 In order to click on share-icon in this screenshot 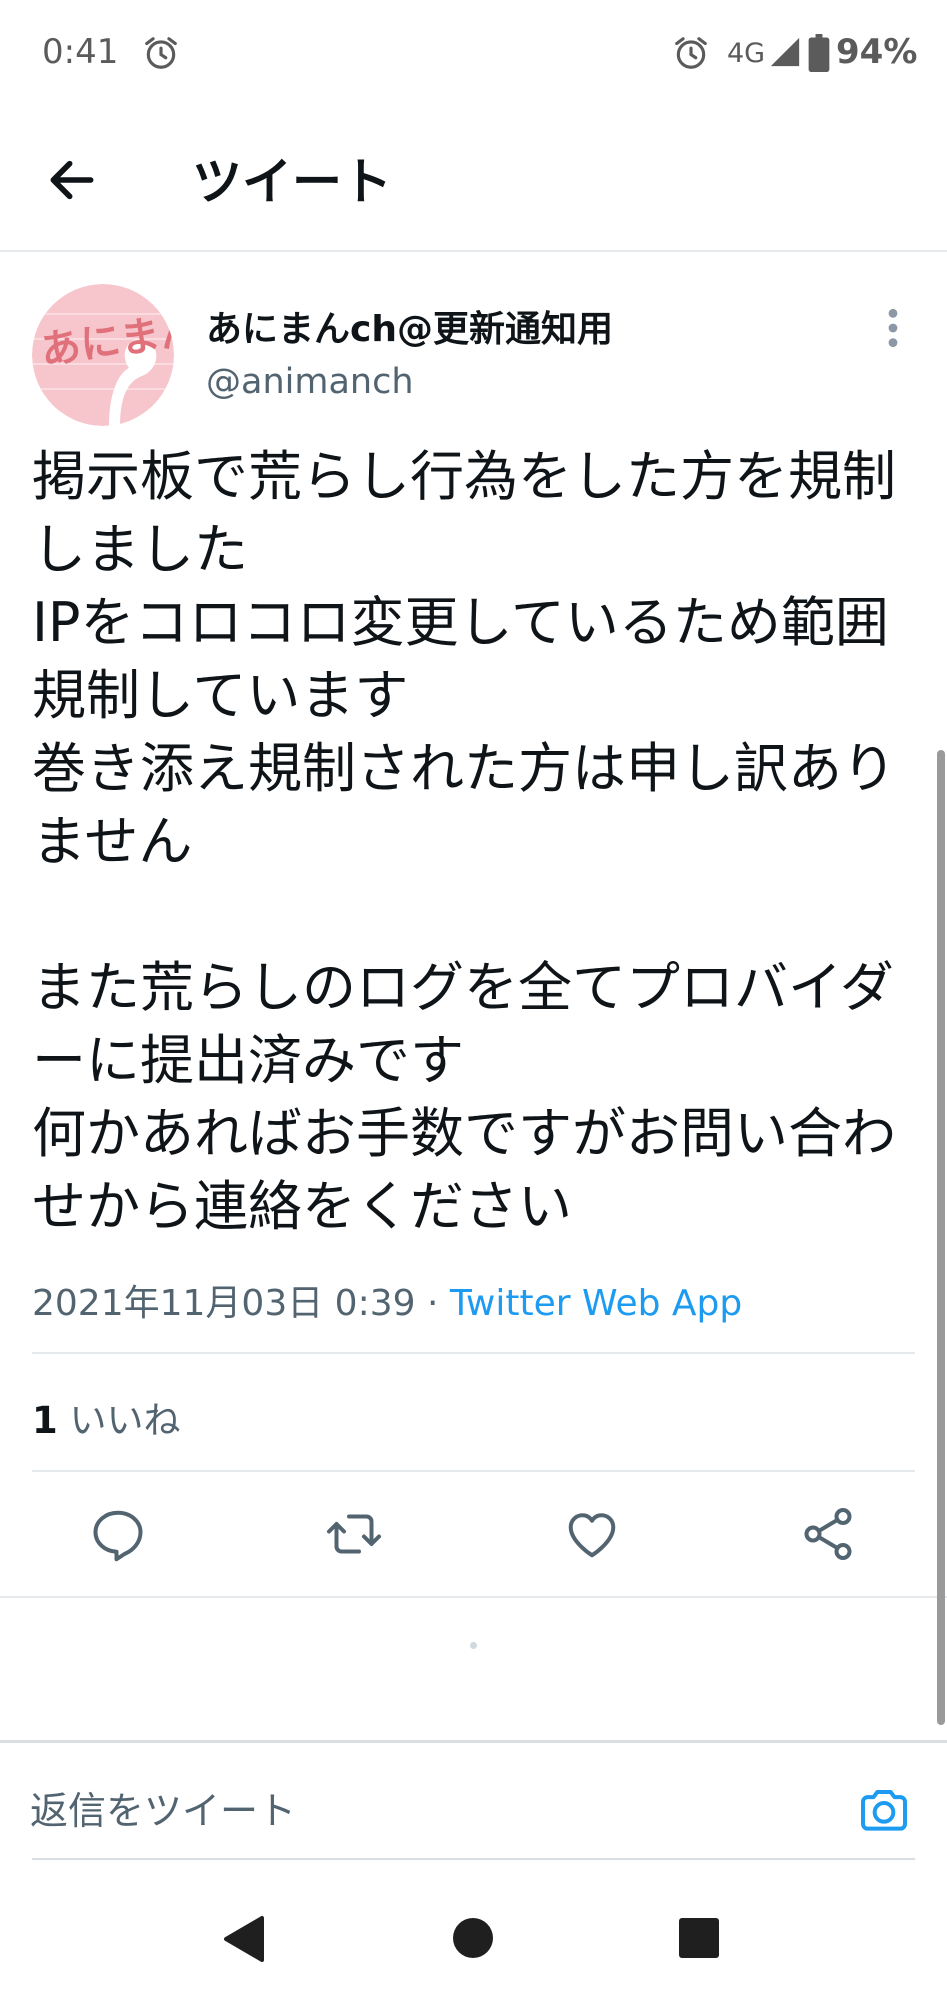, I will do `click(828, 1534)`.